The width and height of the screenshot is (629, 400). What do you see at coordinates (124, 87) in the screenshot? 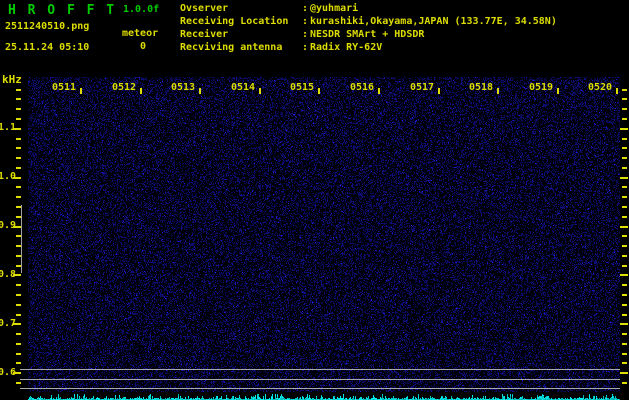
I see `x-tick-label: 0512` at bounding box center [124, 87].